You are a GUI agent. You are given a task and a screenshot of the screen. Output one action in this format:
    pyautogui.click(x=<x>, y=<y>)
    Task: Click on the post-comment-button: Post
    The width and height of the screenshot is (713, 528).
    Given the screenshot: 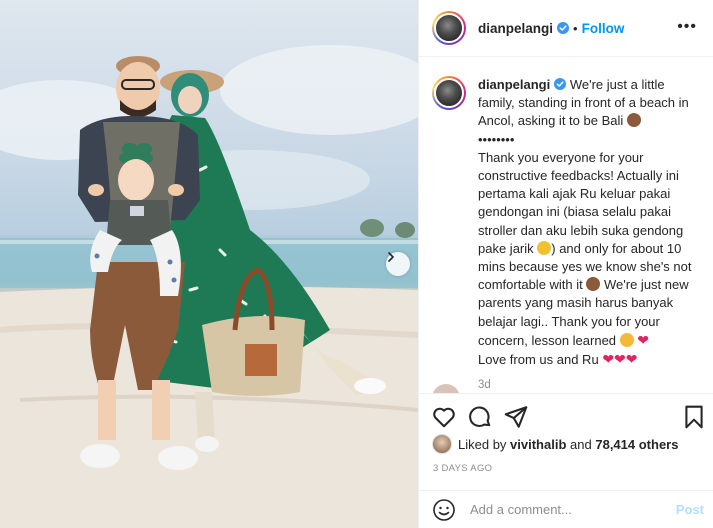 What is the action you would take?
    pyautogui.click(x=690, y=509)
    